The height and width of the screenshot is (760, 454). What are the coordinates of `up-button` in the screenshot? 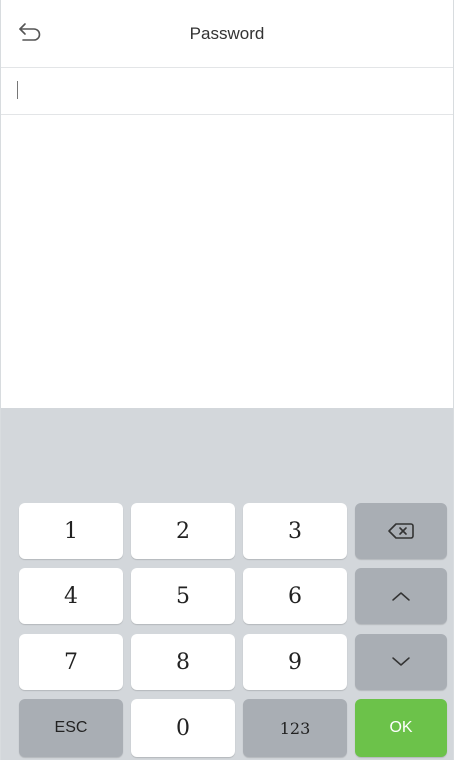 It's located at (401, 596).